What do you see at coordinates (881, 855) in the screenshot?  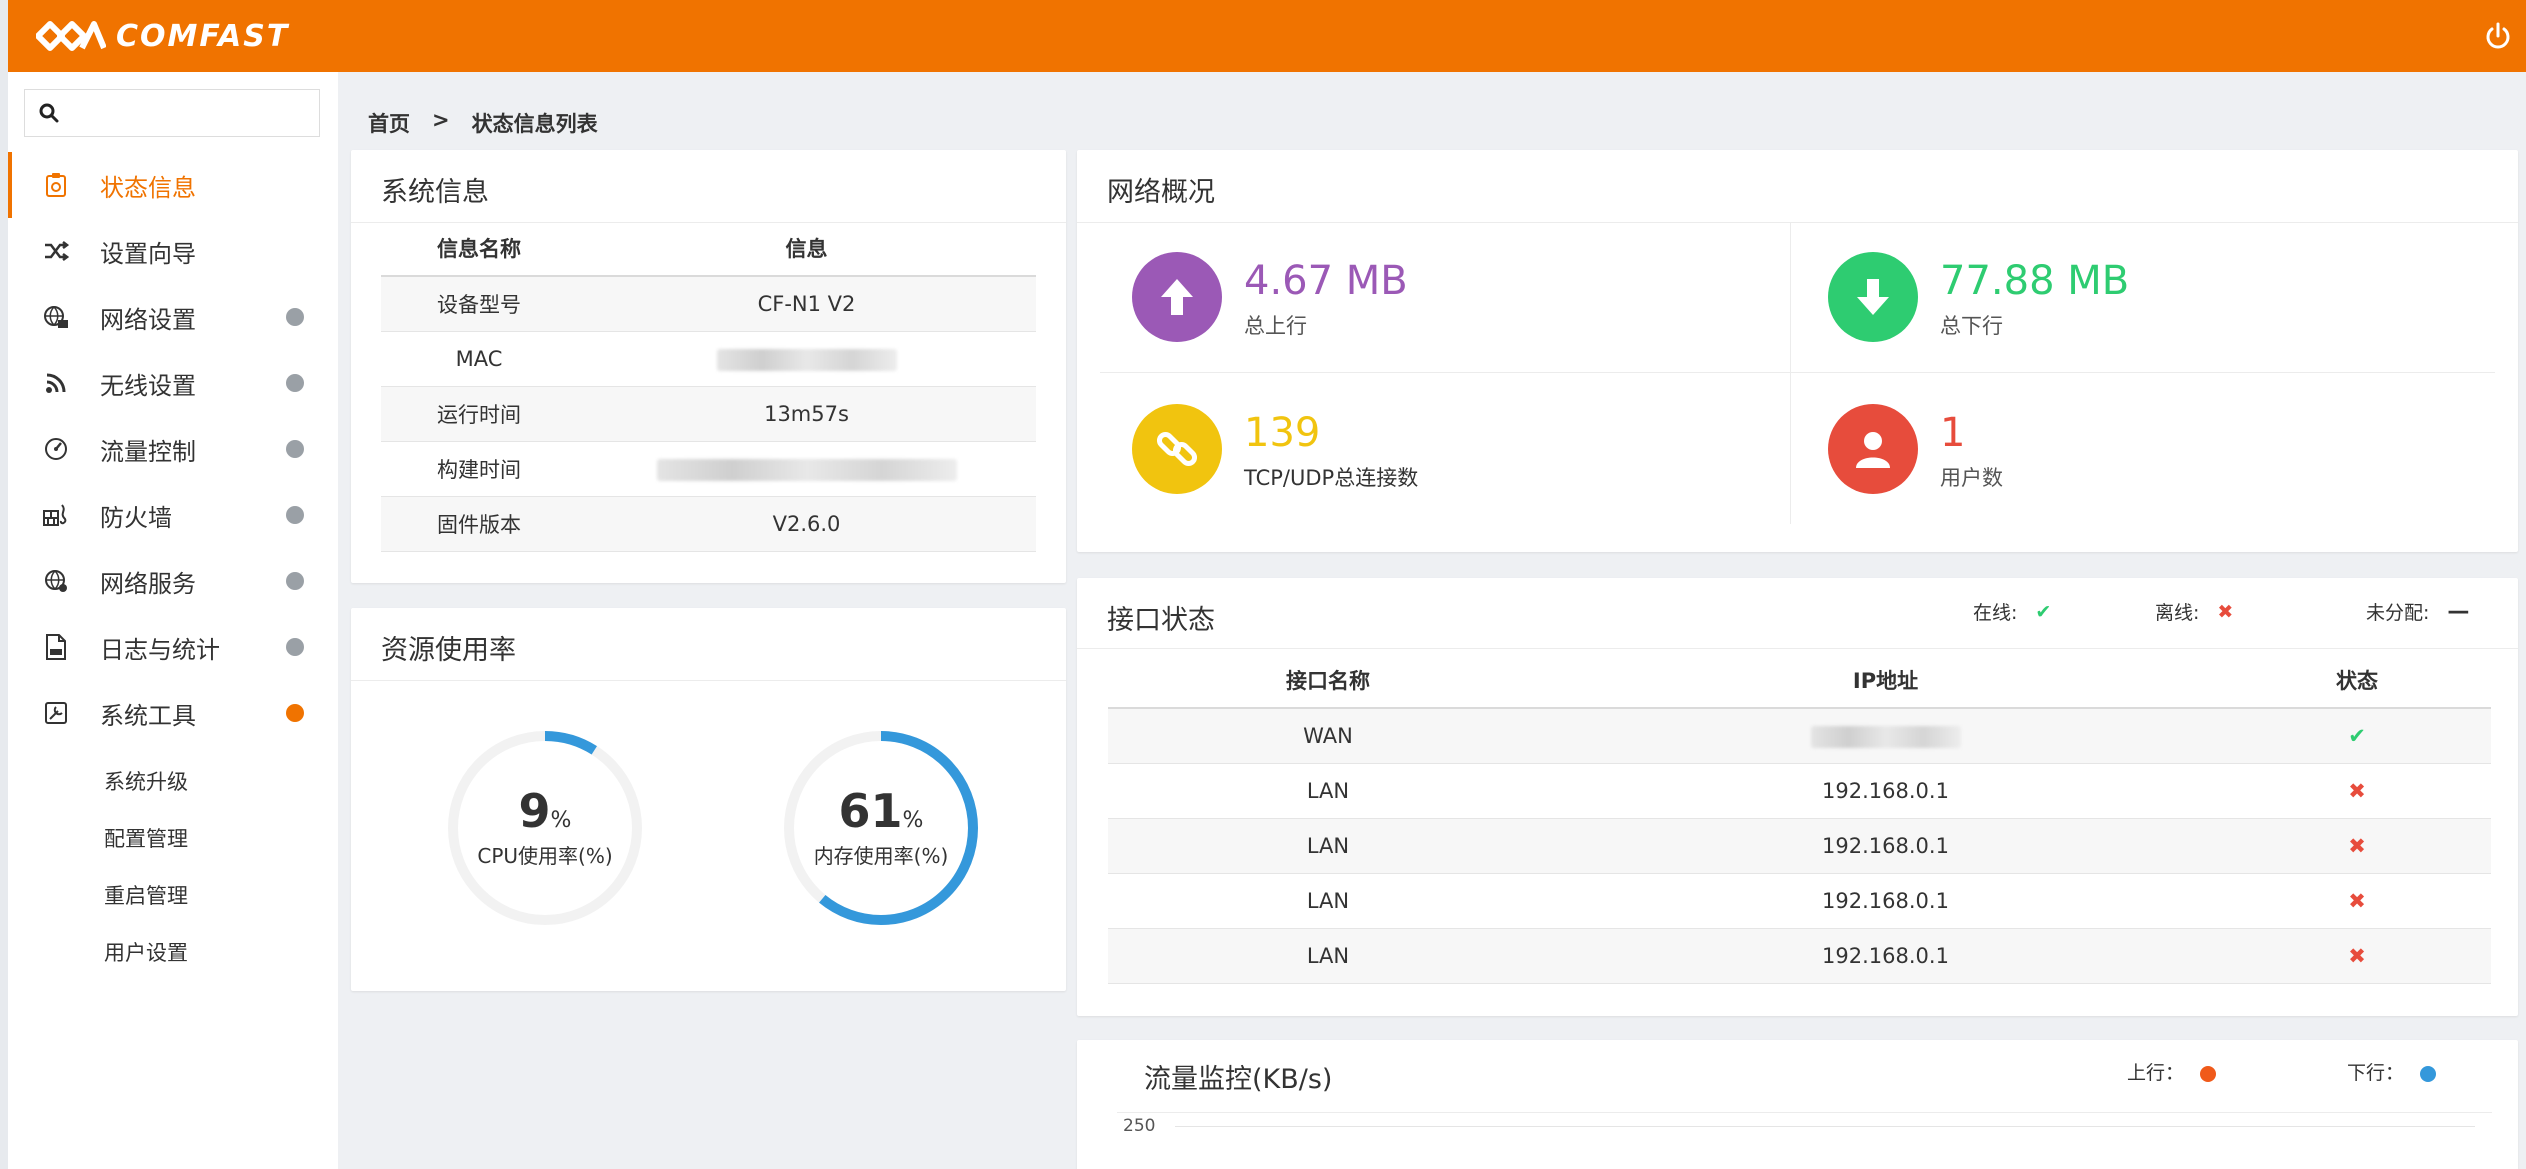 I see `memory-label: 内存使用率(%)` at bounding box center [881, 855].